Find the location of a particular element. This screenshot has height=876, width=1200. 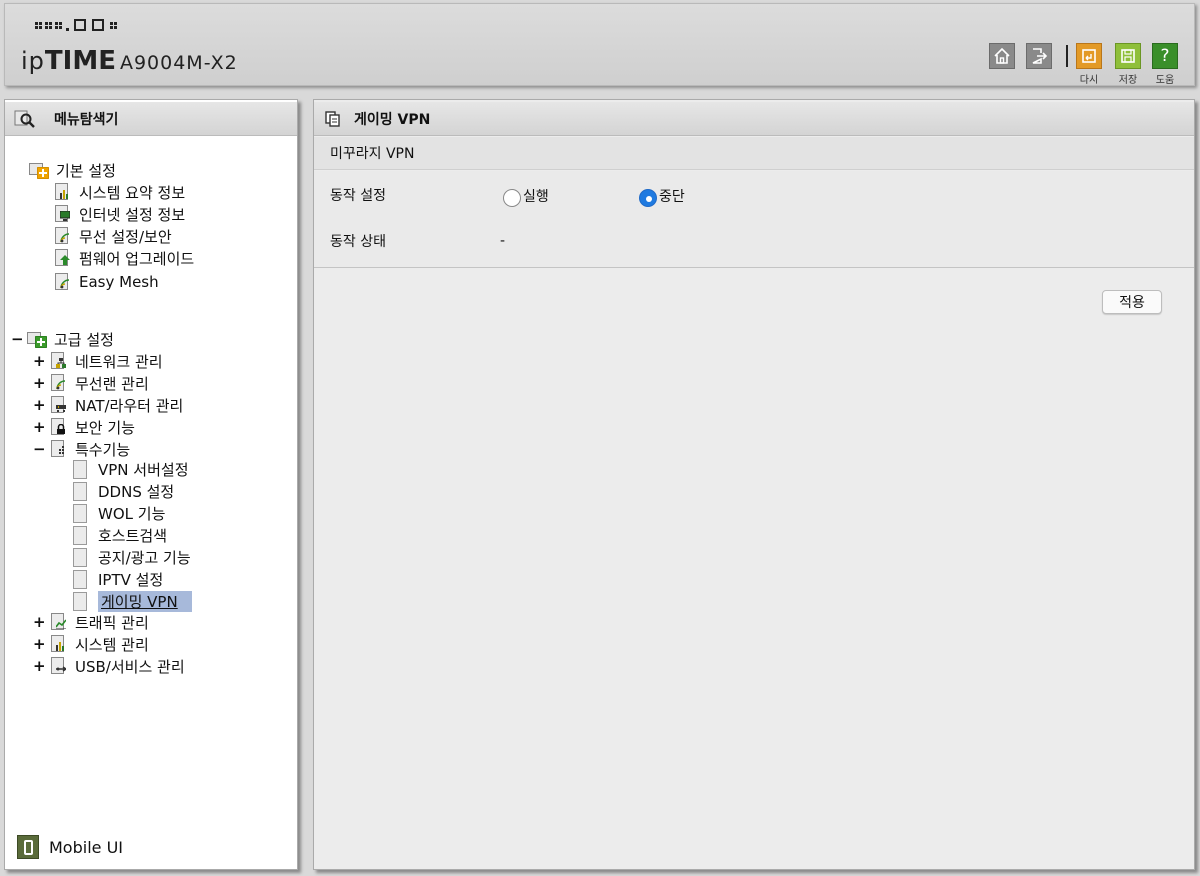

network-icon is located at coordinates (59, 361).